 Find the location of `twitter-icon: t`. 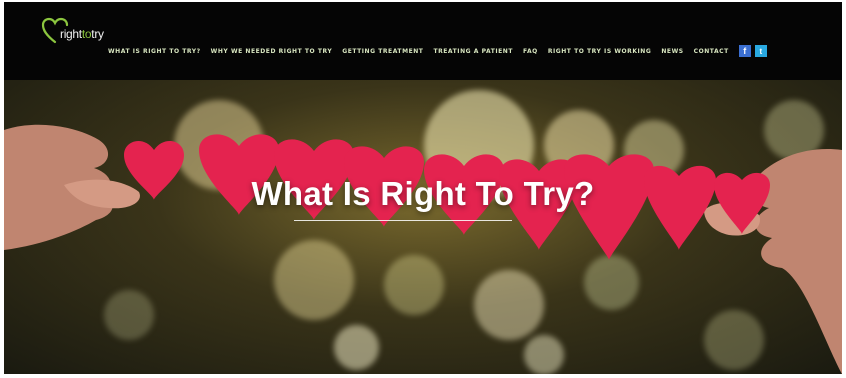

twitter-icon: t is located at coordinates (760, 51).